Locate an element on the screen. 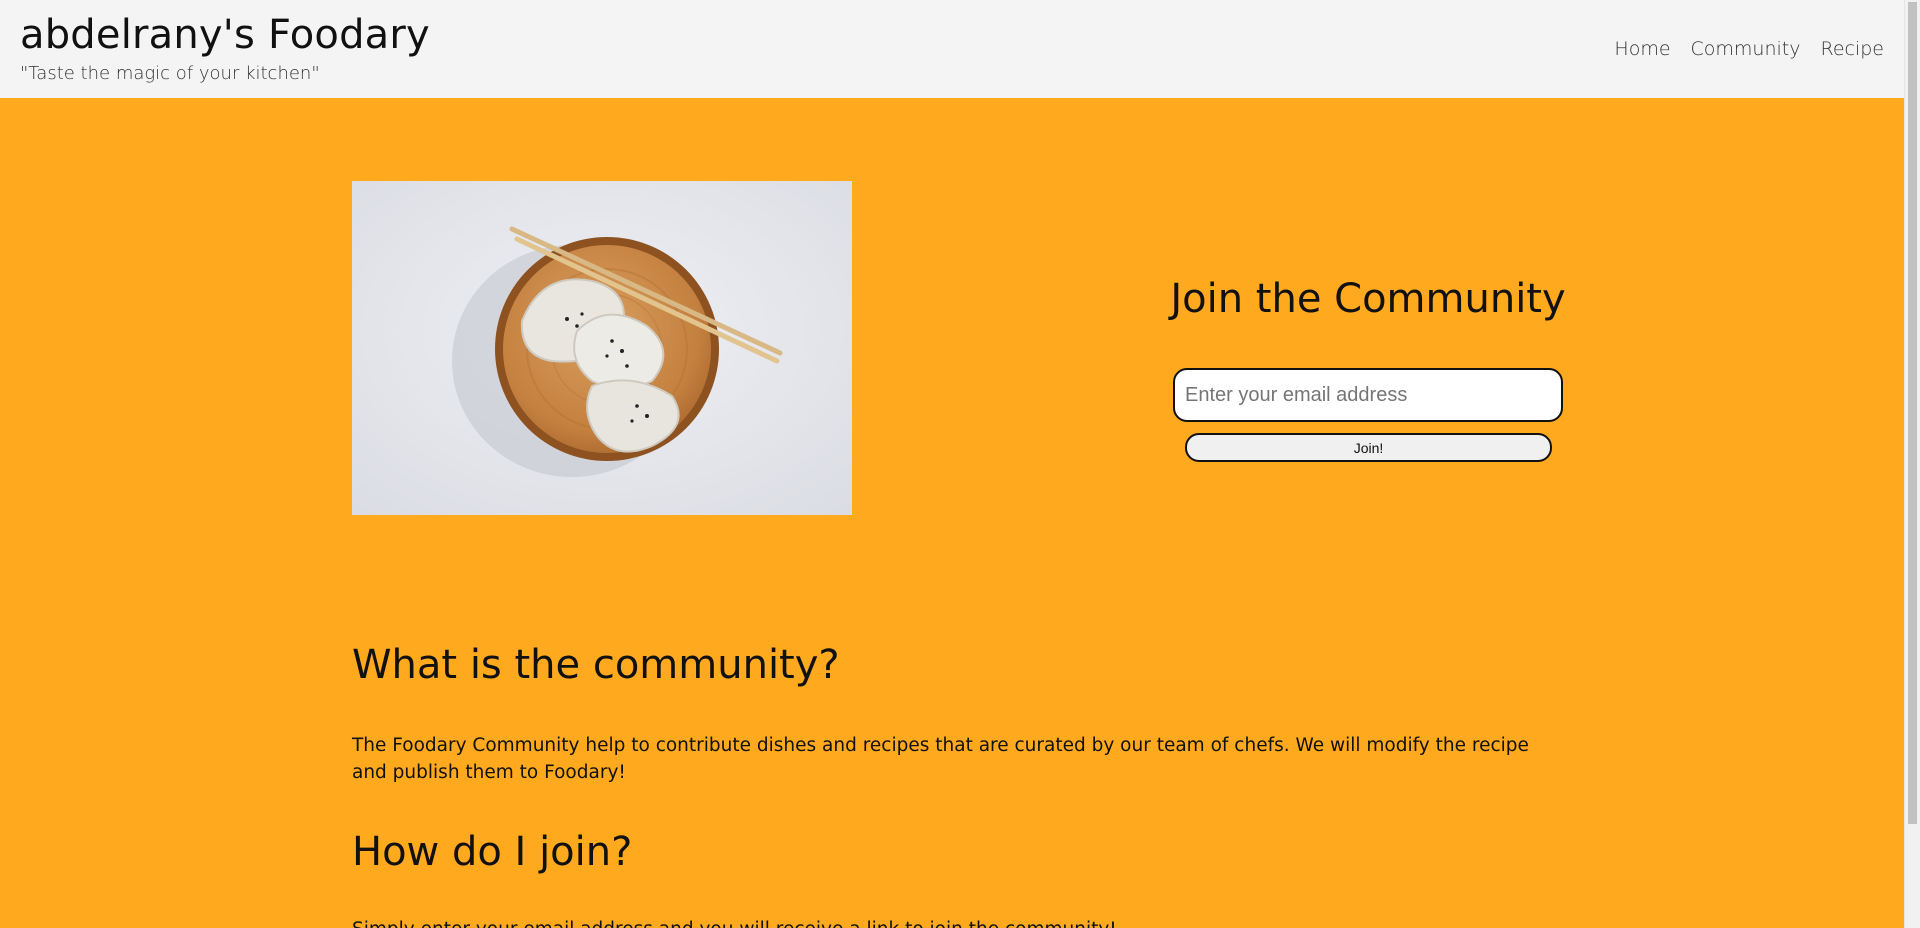 Image resolution: width=1920 pixels, height=928 pixels. nav-link-community: Community is located at coordinates (1746, 49).